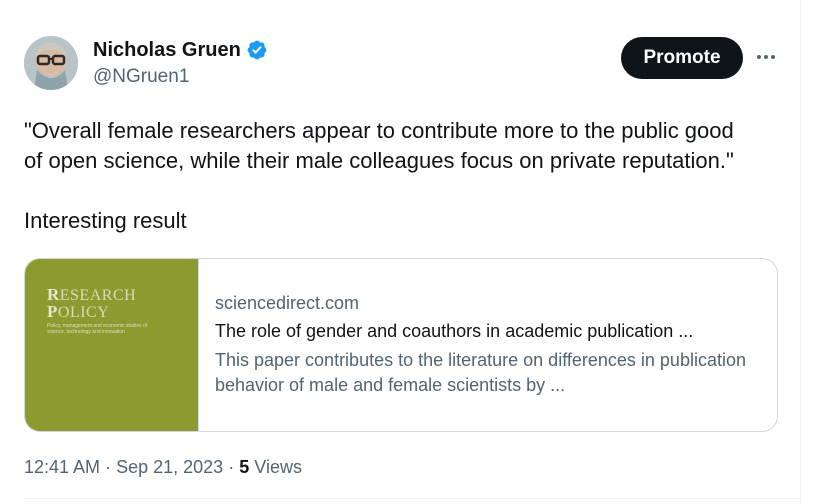 The width and height of the screenshot is (824, 504). I want to click on views-count: 5, so click(244, 467).